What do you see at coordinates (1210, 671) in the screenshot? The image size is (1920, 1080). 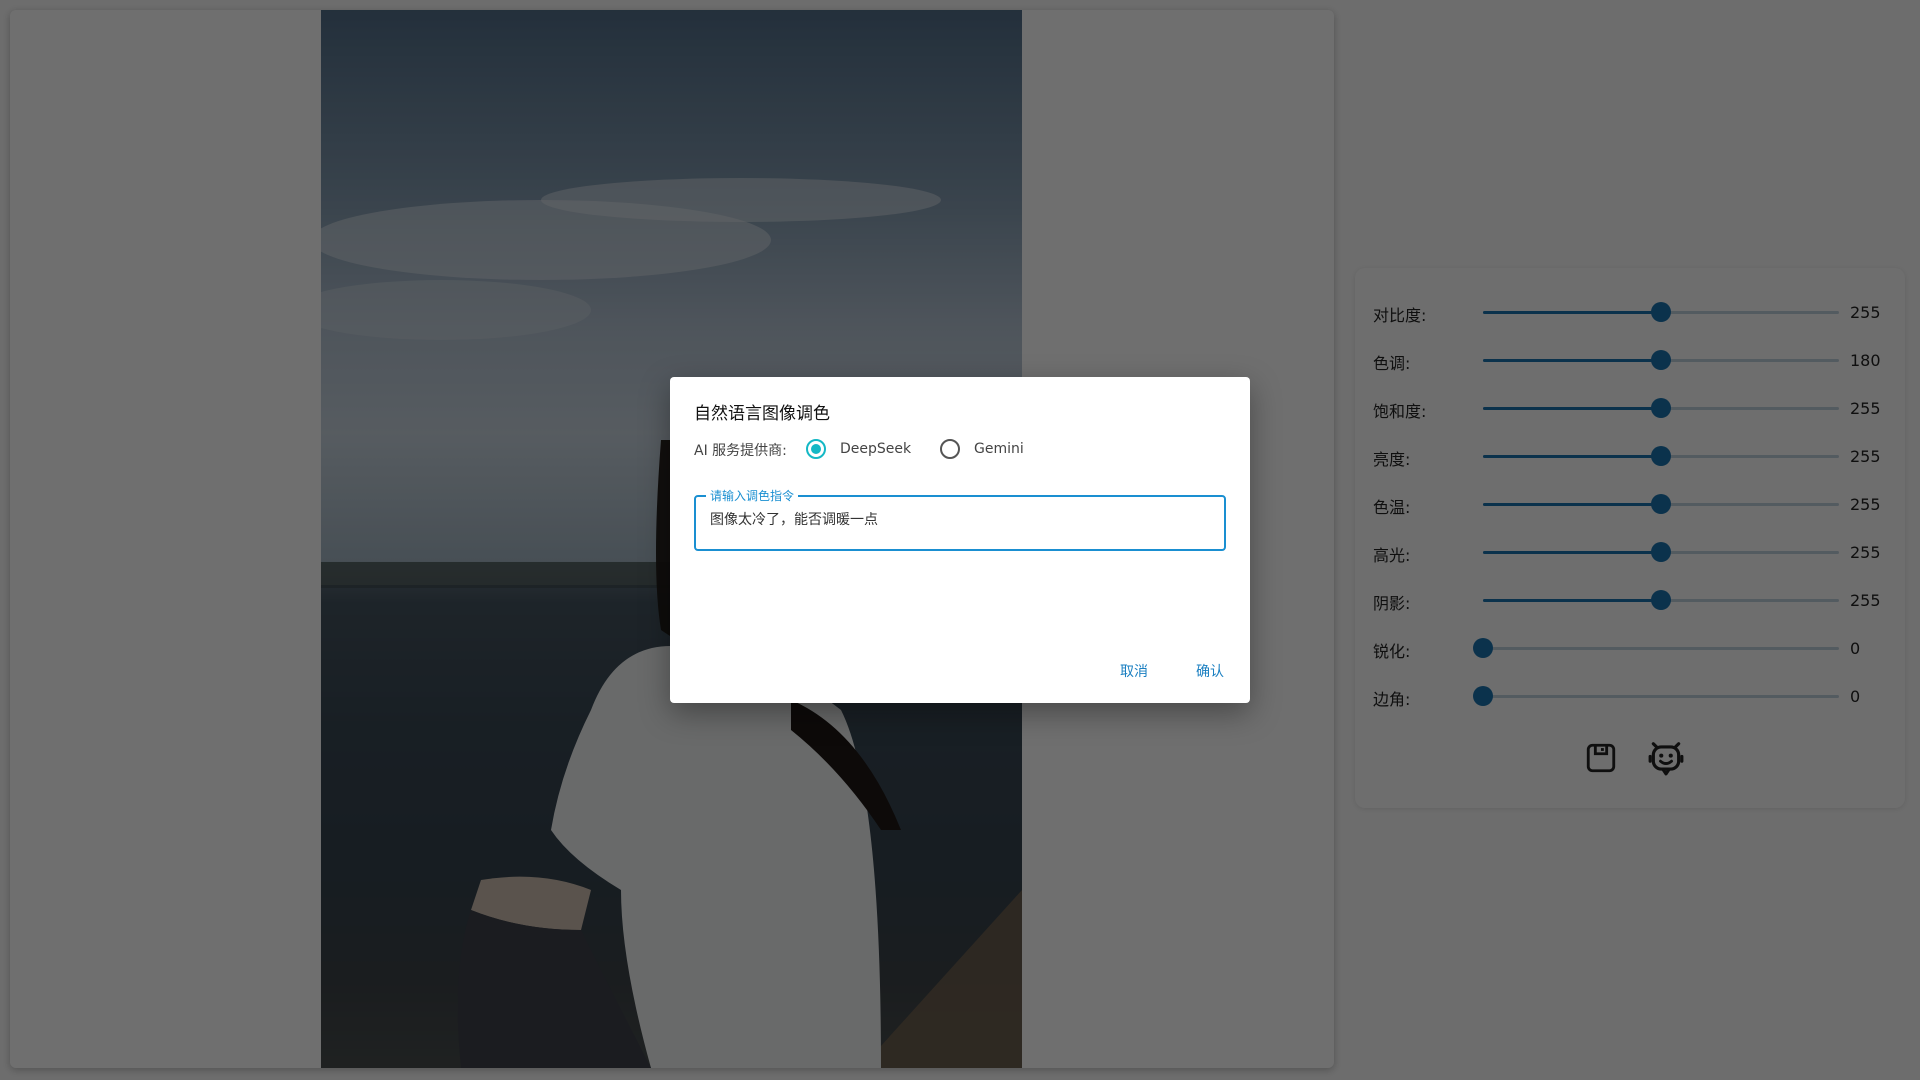 I see `confirm-button: 确认` at bounding box center [1210, 671].